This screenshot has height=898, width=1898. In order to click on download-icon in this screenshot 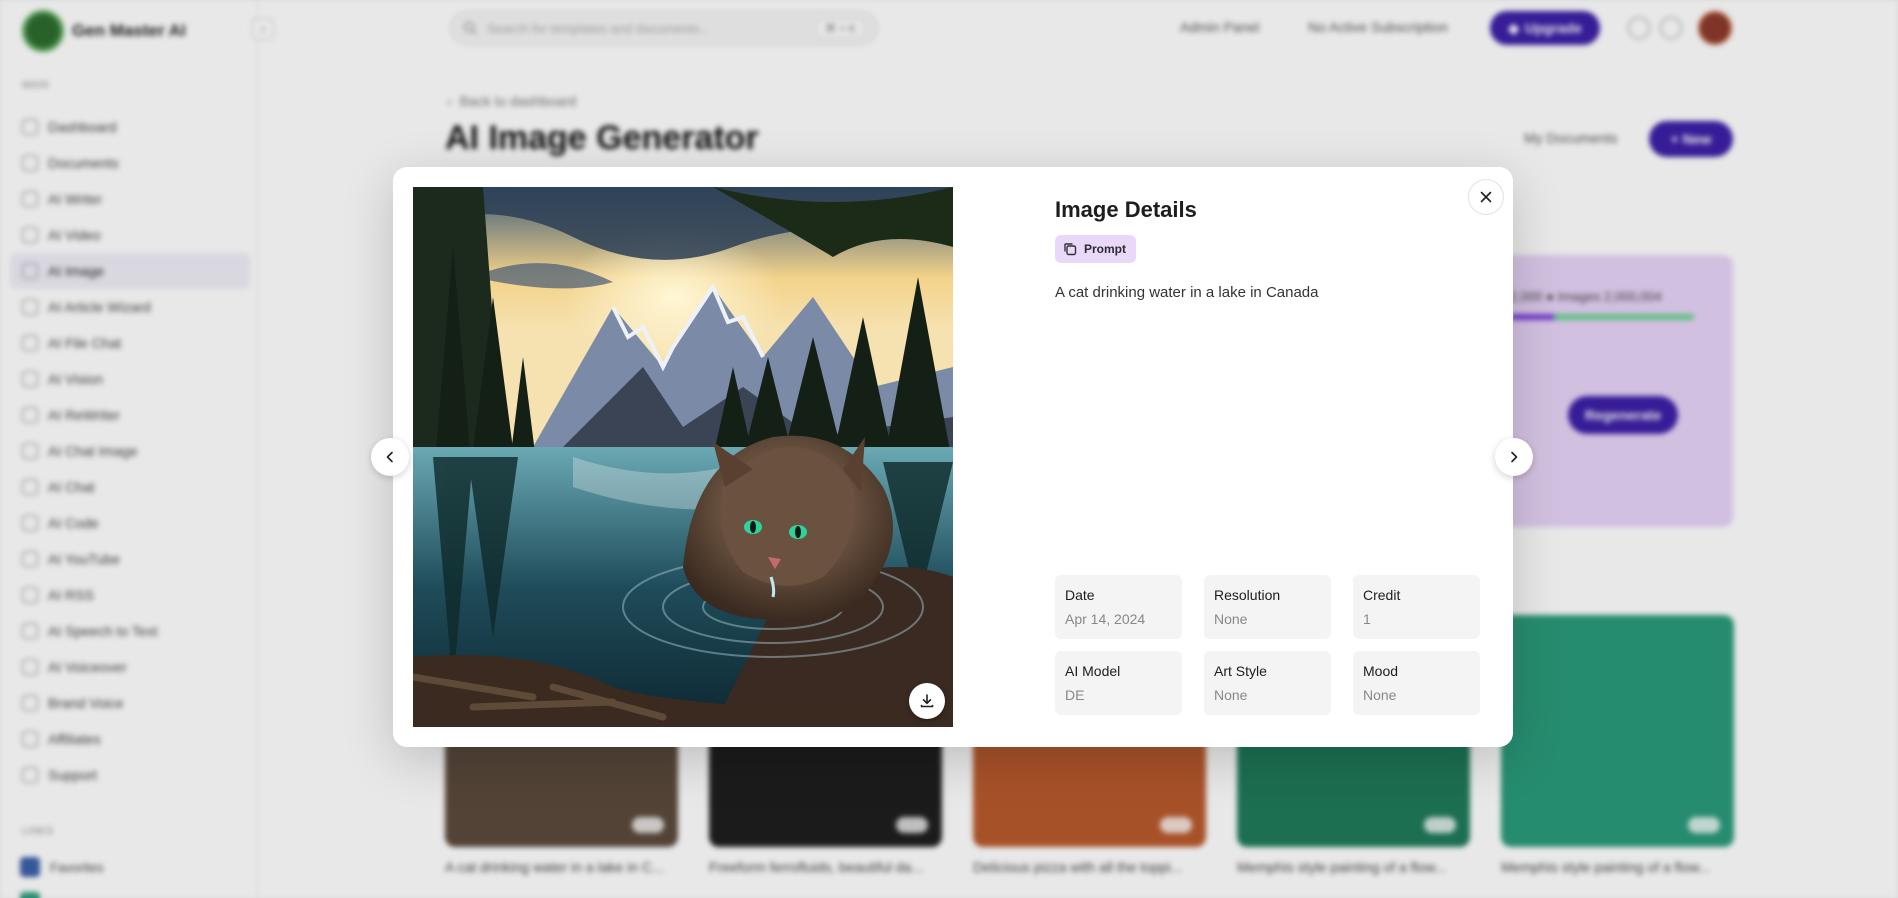, I will do `click(927, 701)`.